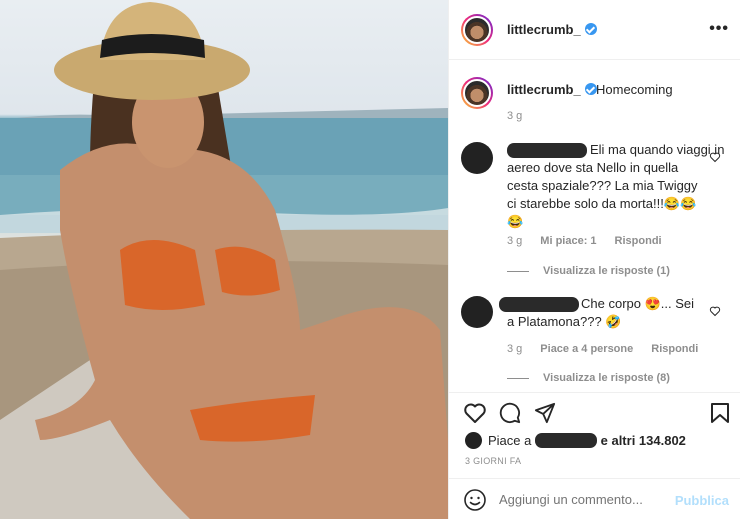 The width and height of the screenshot is (740, 519). I want to click on caption-avatar, so click(477, 93).